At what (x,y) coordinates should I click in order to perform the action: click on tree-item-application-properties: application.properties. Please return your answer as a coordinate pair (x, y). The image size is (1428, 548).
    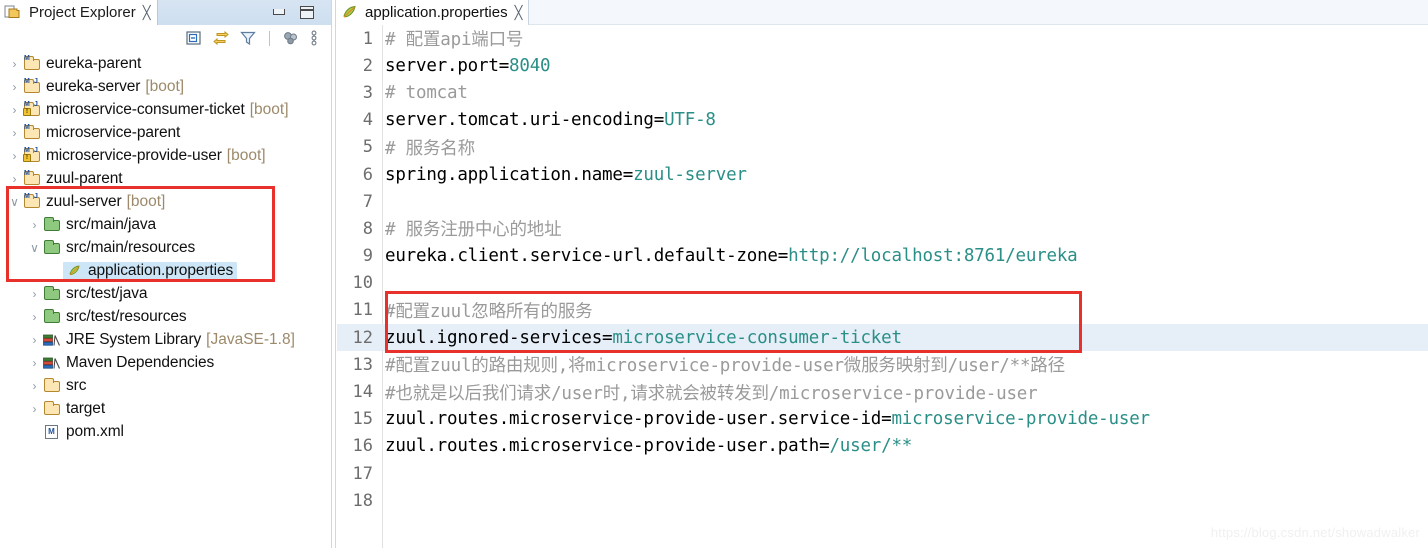
    Looking at the image, I should click on (165, 270).